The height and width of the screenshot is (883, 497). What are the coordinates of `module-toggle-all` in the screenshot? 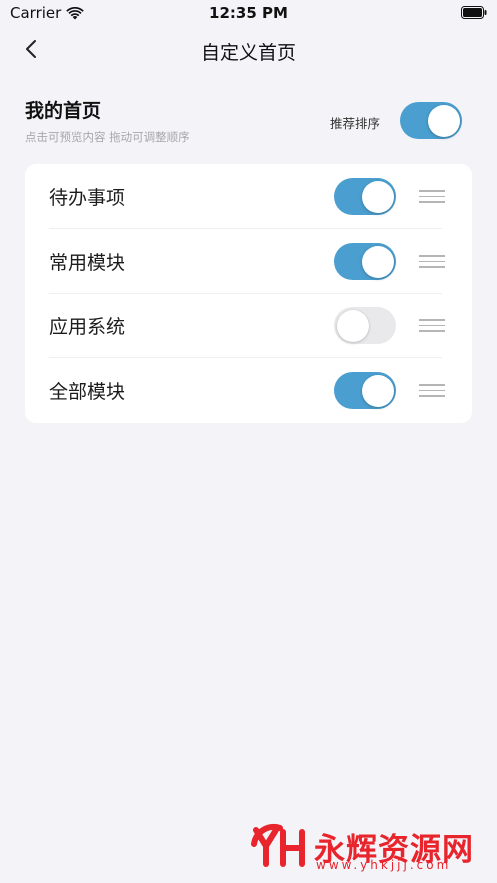 It's located at (365, 390).